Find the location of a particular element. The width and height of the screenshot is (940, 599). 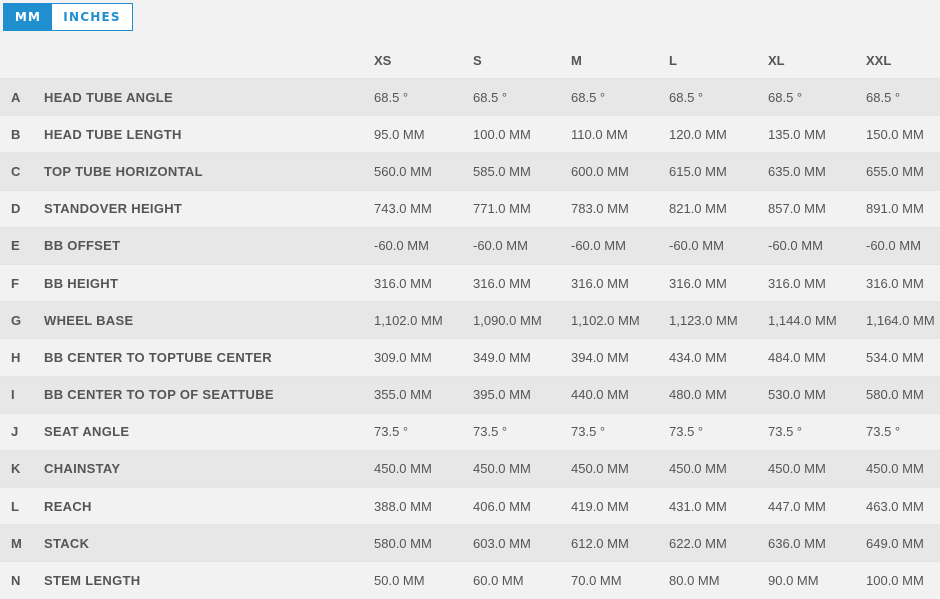

measurement-value: 463.0 MM is located at coordinates (895, 506).